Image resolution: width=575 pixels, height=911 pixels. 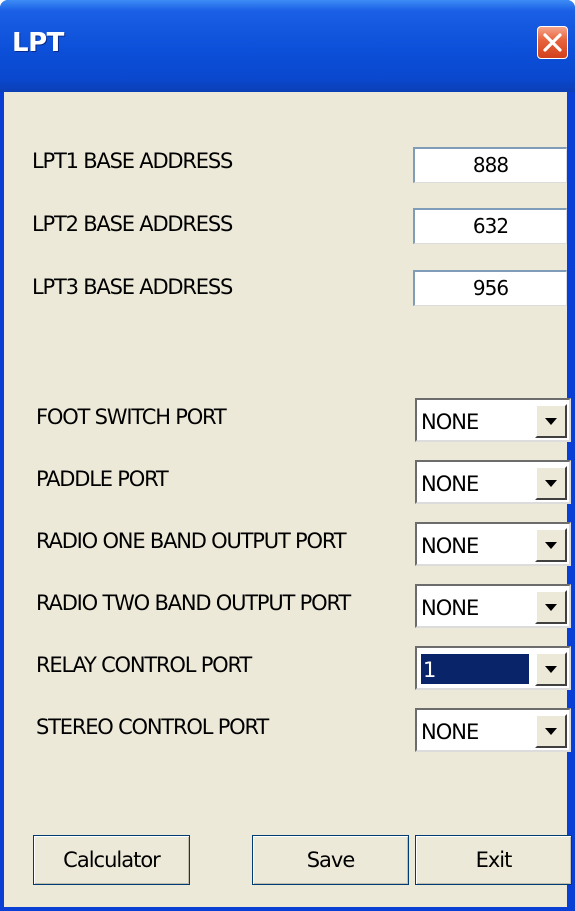 What do you see at coordinates (111, 860) in the screenshot?
I see `calculator-button: Calculator` at bounding box center [111, 860].